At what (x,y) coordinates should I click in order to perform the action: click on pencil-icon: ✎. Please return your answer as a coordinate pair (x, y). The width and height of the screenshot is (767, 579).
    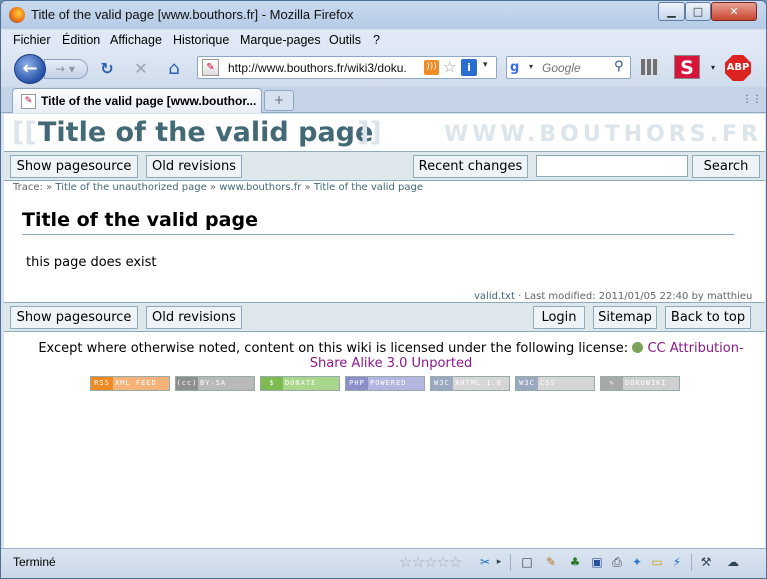
    Looking at the image, I should click on (551, 562).